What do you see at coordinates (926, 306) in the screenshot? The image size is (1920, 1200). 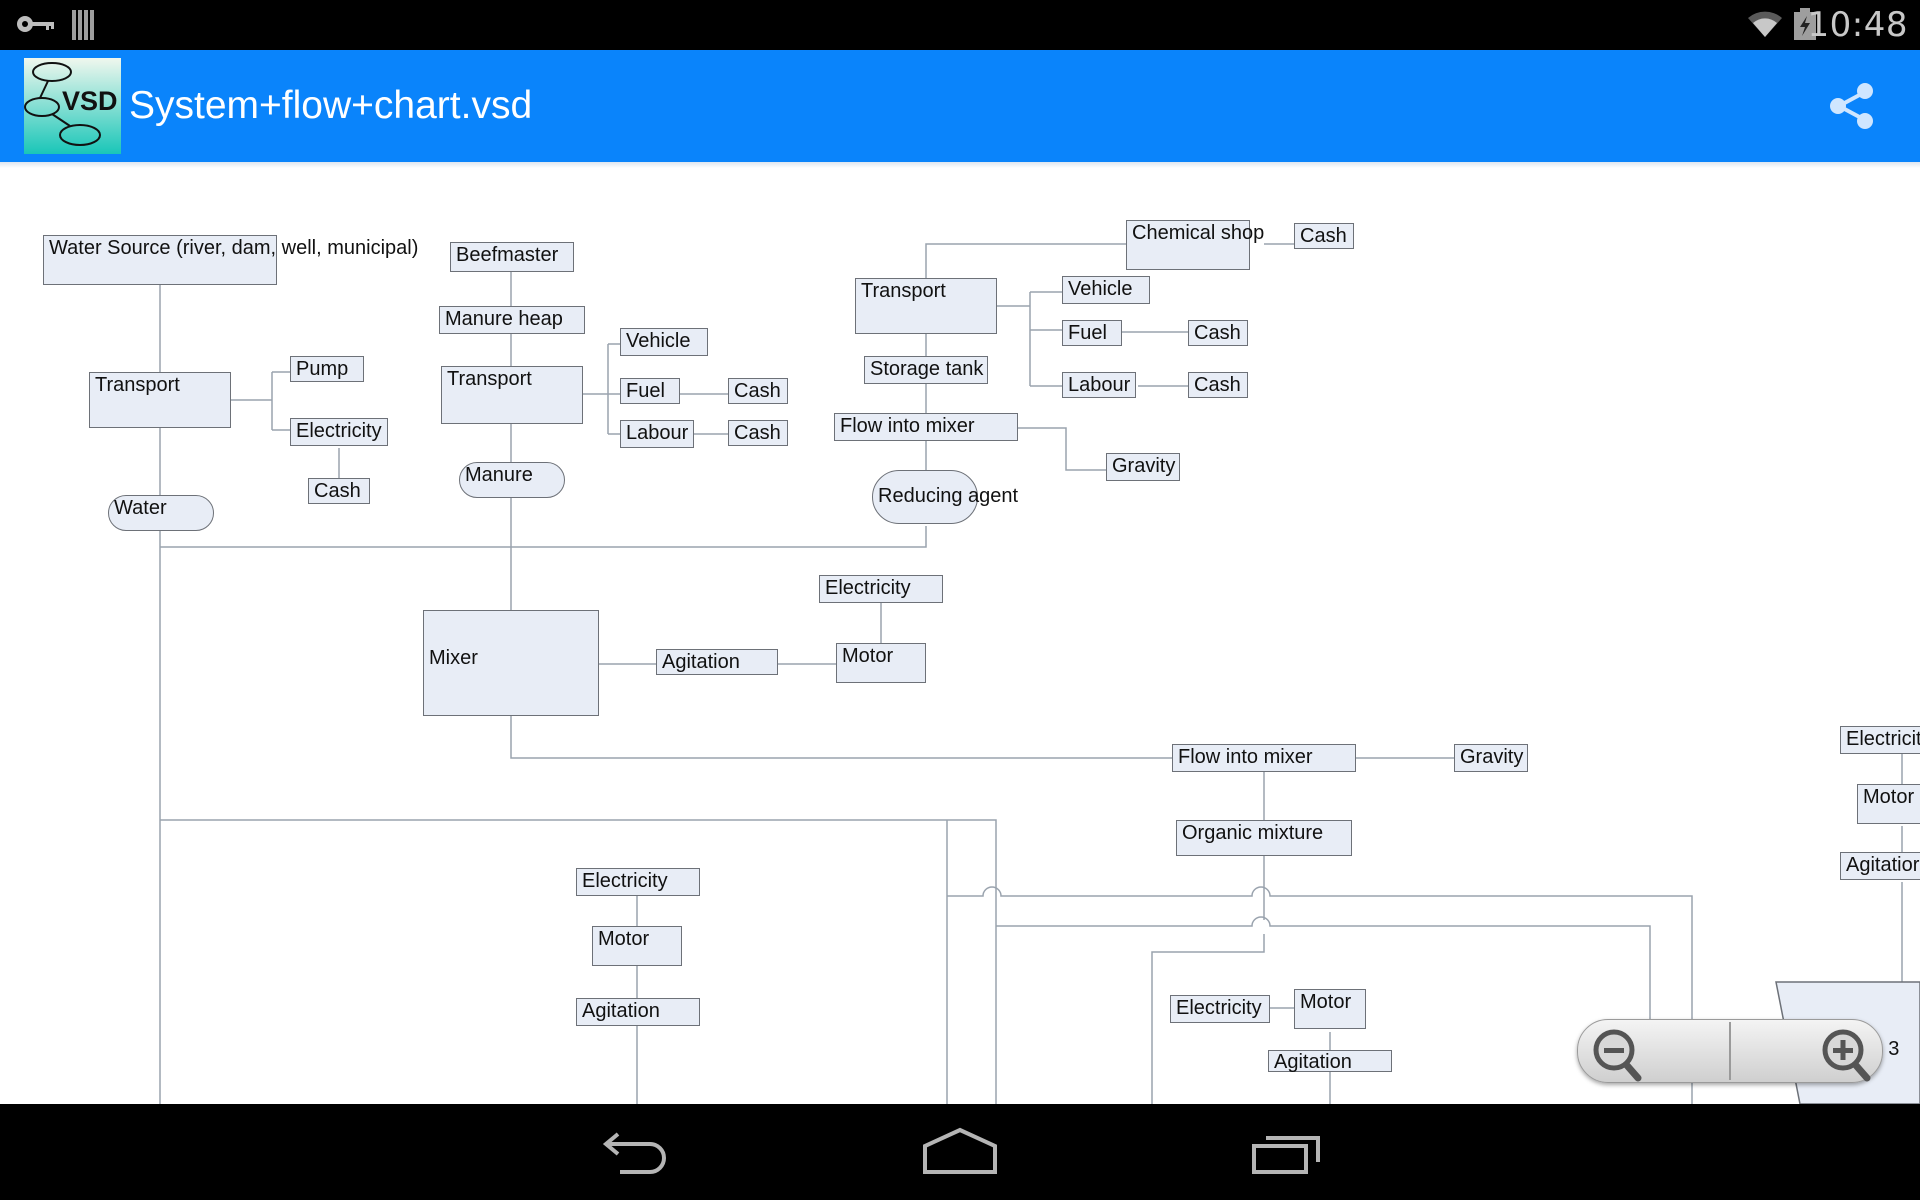 I see `node-transport-3: Transport` at bounding box center [926, 306].